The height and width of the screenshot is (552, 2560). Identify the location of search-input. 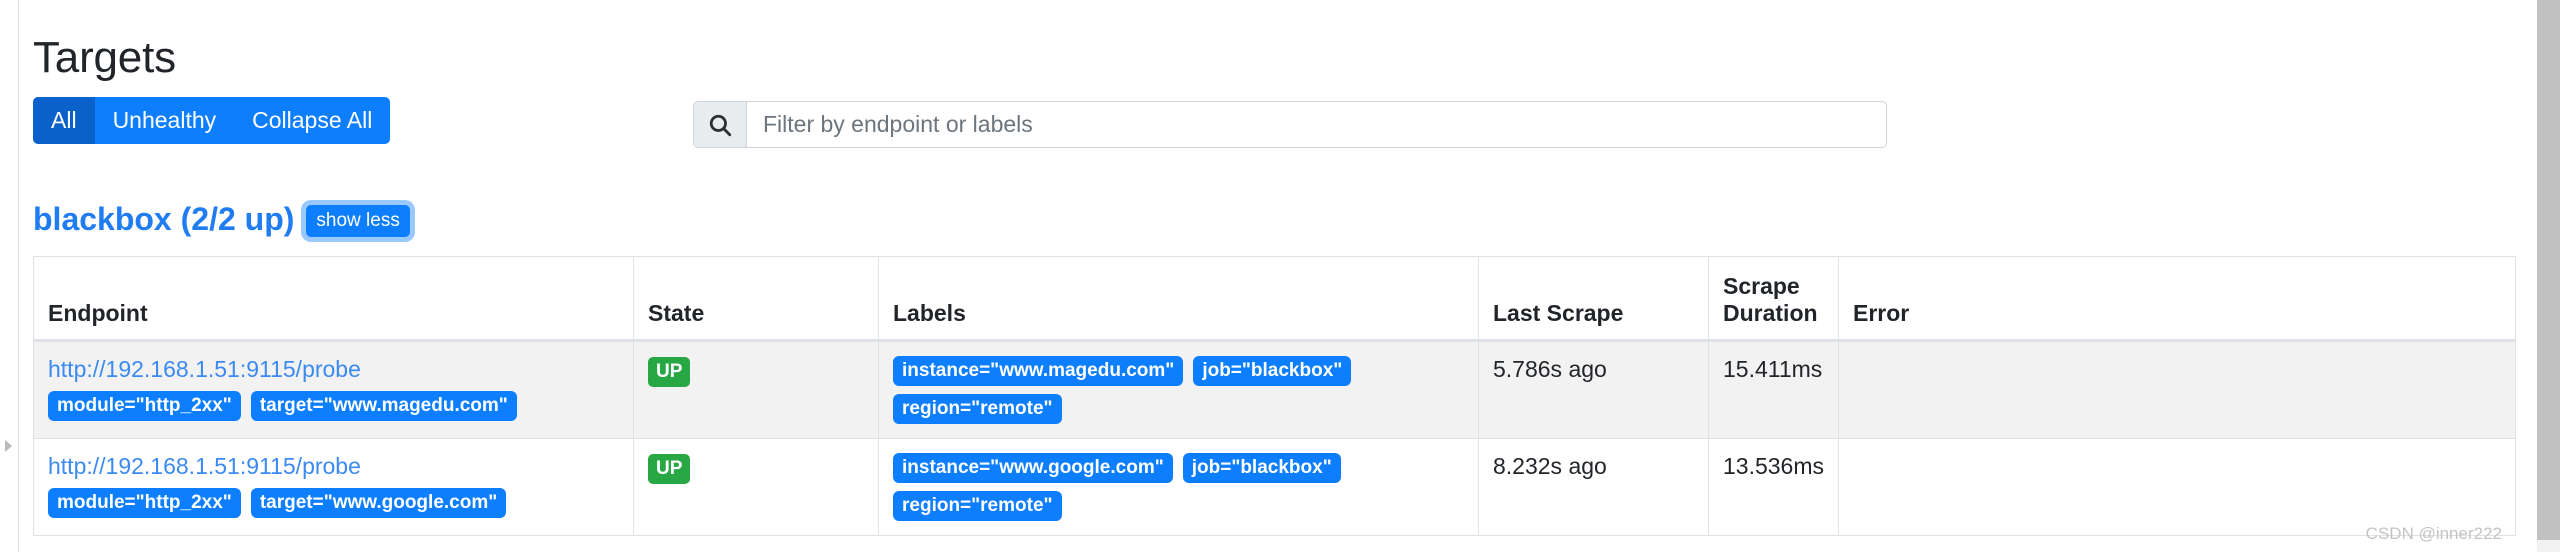
(1316, 124).